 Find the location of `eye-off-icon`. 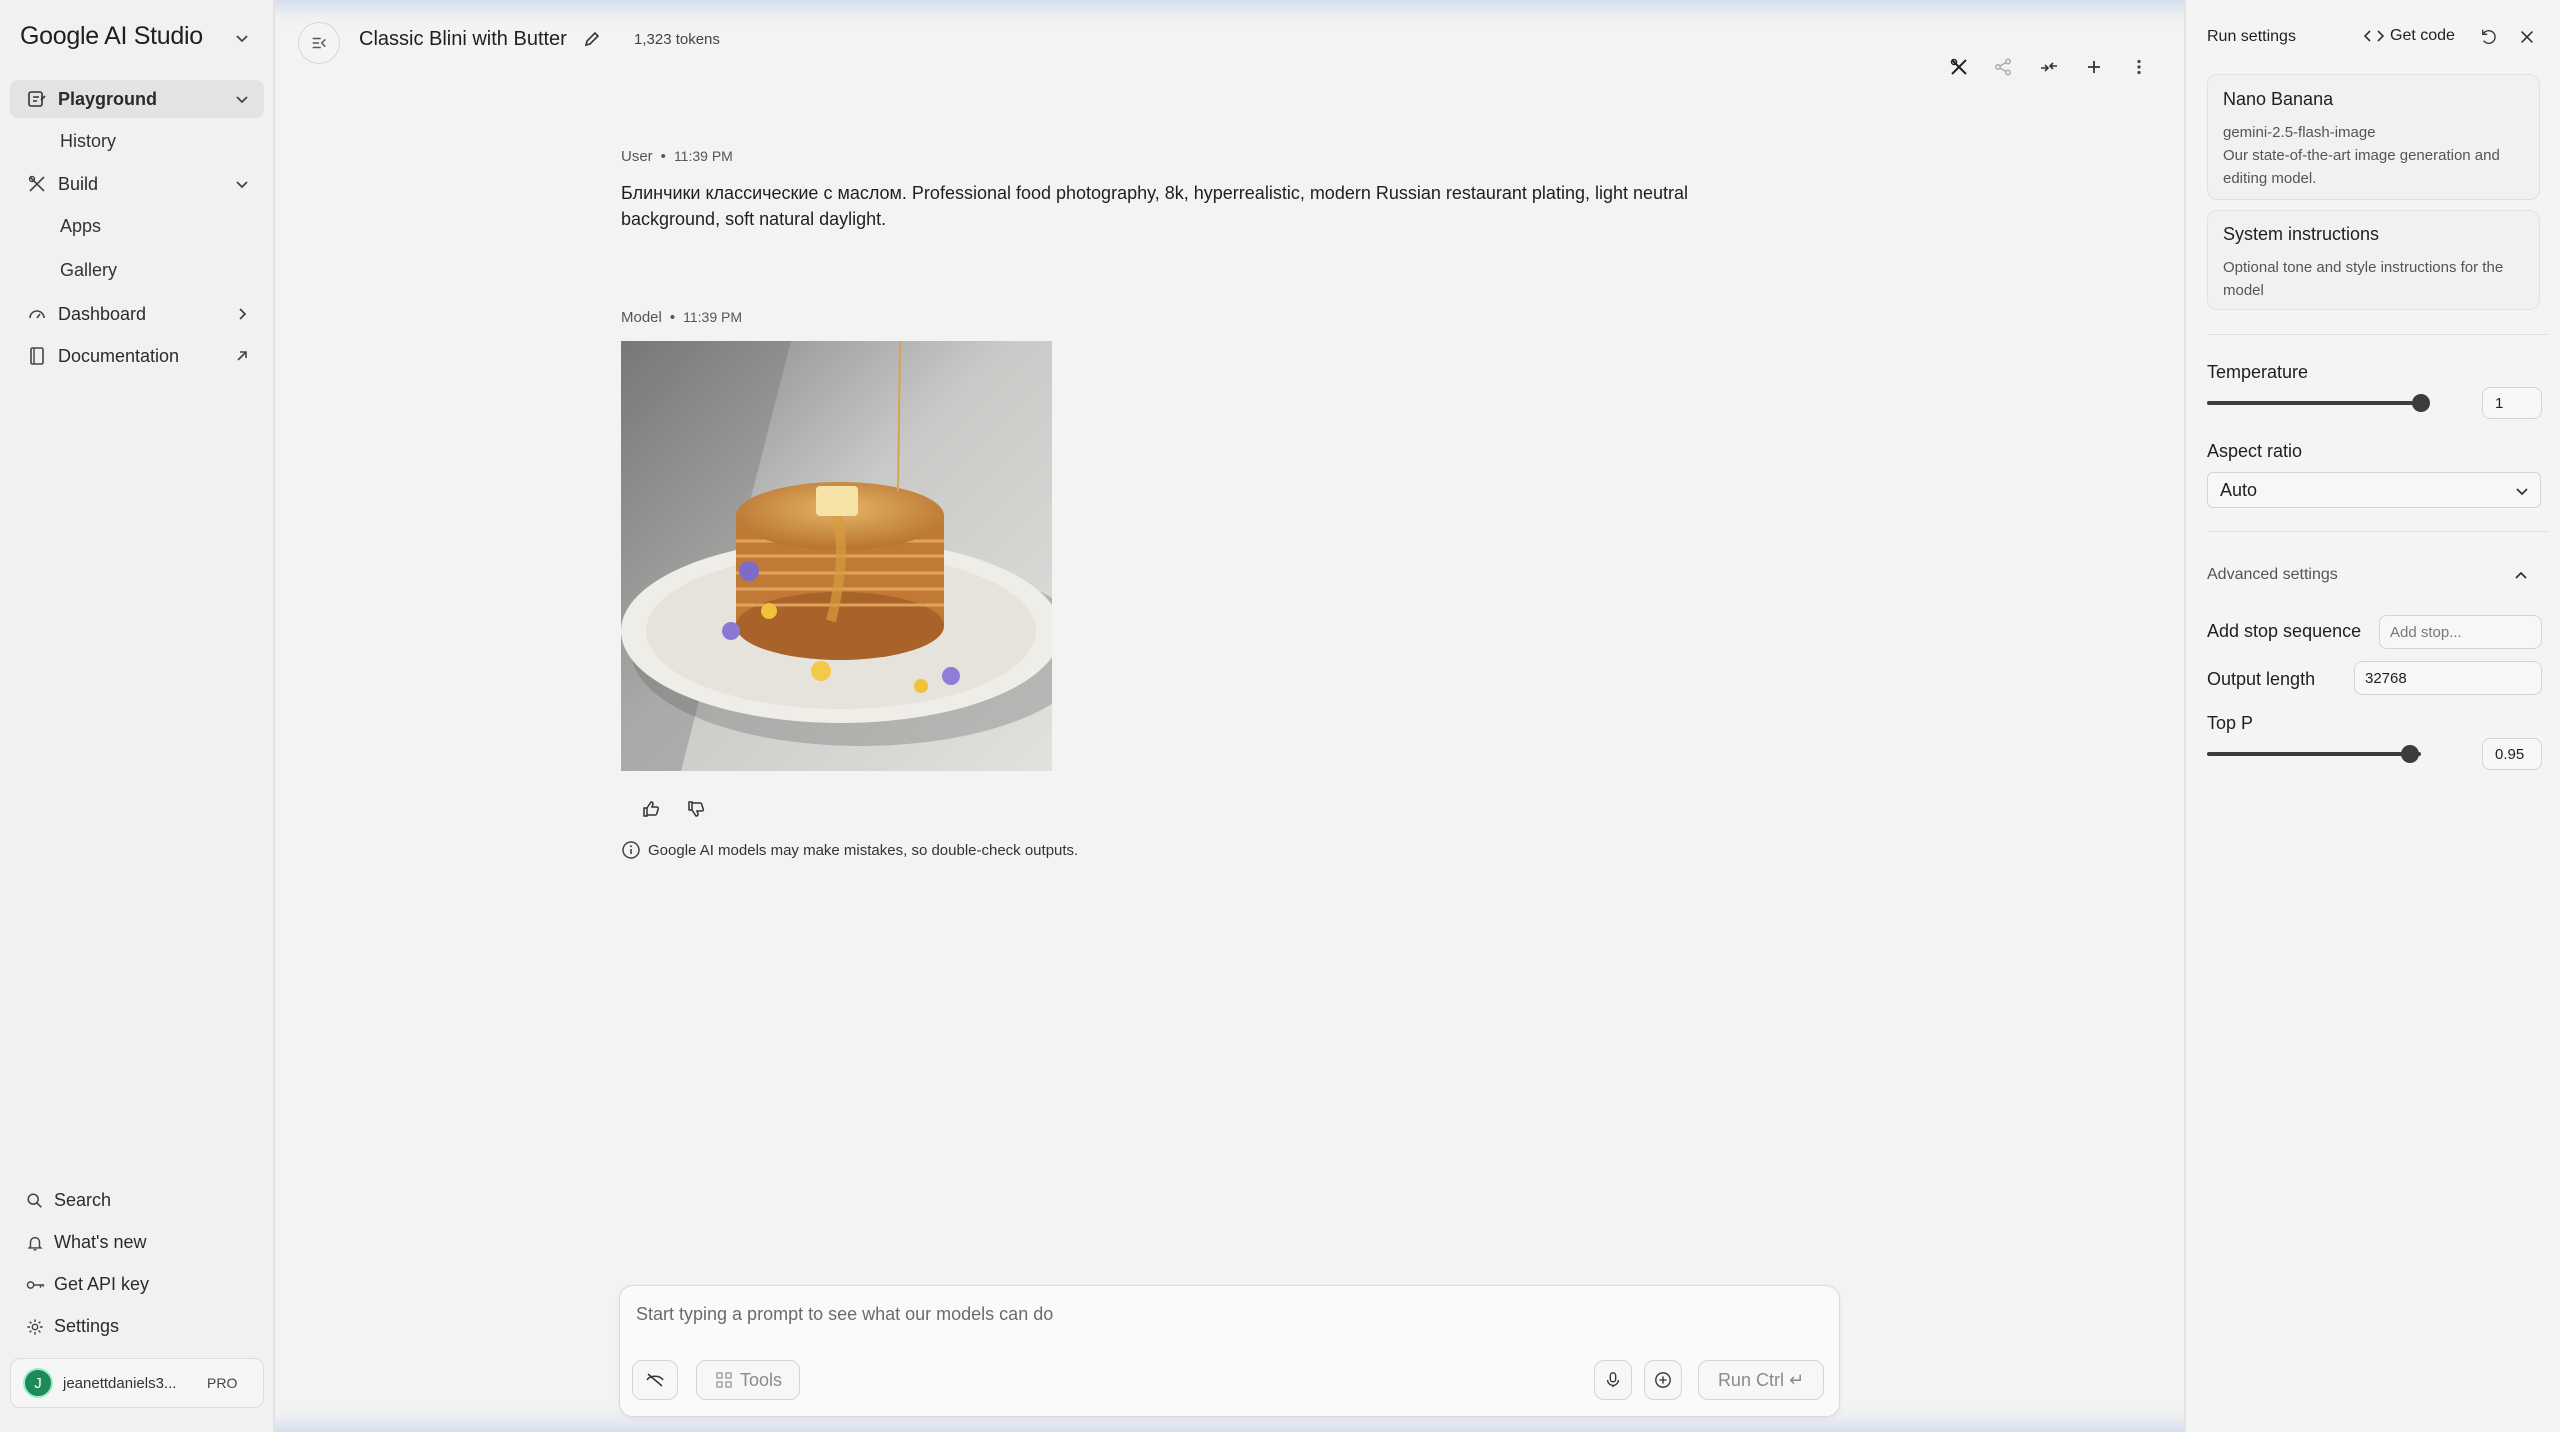

eye-off-icon is located at coordinates (655, 1380).